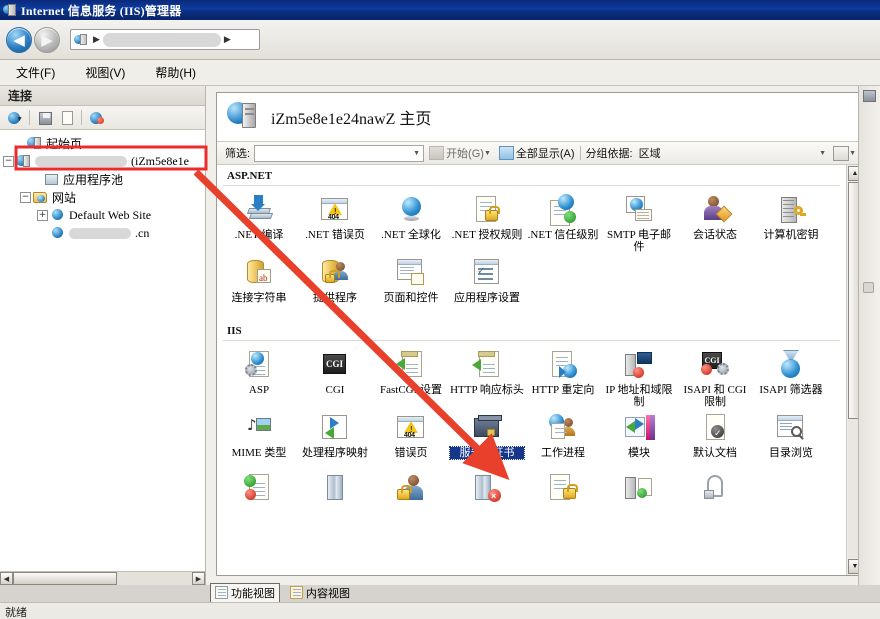 This screenshot has height=619, width=880. Describe the element at coordinates (609, 154) in the screenshot. I see `group-by-label: 分组依据:` at that location.